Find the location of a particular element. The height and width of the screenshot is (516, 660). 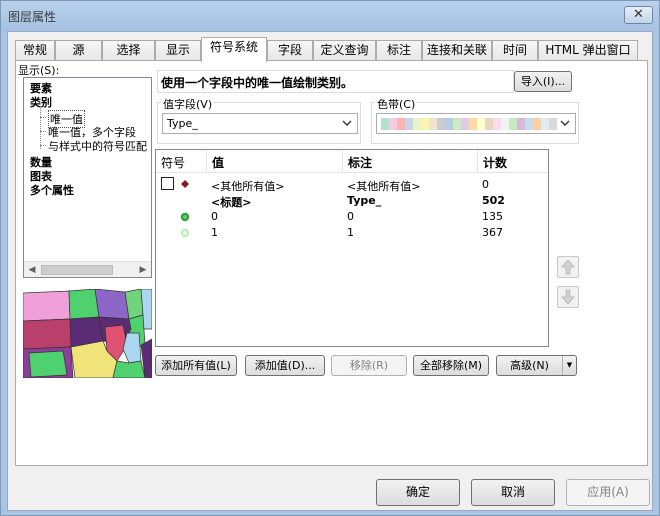

row-2-value: 0 is located at coordinates (214, 216).